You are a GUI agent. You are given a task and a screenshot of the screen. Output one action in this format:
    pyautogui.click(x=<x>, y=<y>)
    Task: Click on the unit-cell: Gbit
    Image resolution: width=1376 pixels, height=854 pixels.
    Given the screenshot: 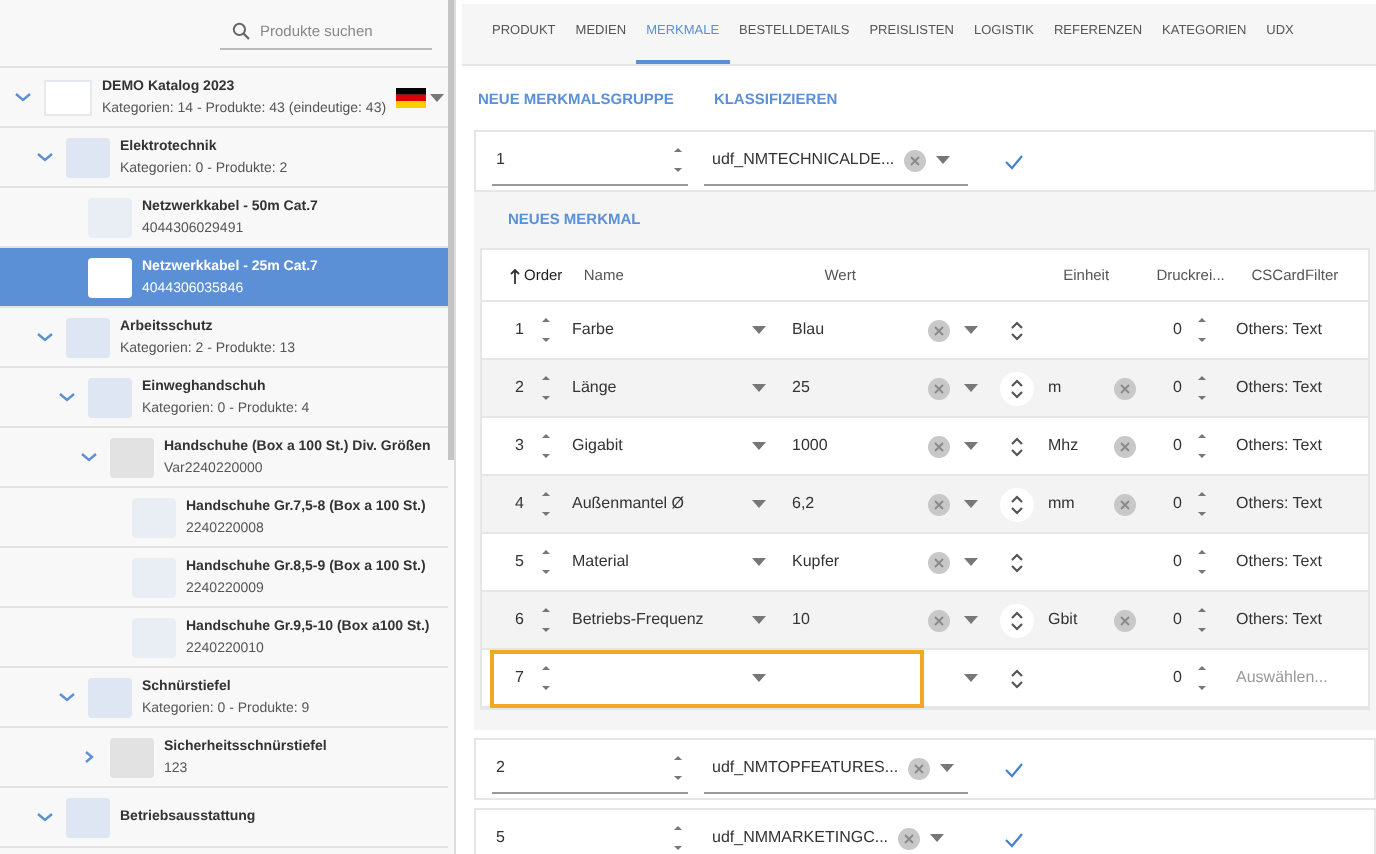 What is the action you would take?
    pyautogui.click(x=1078, y=620)
    